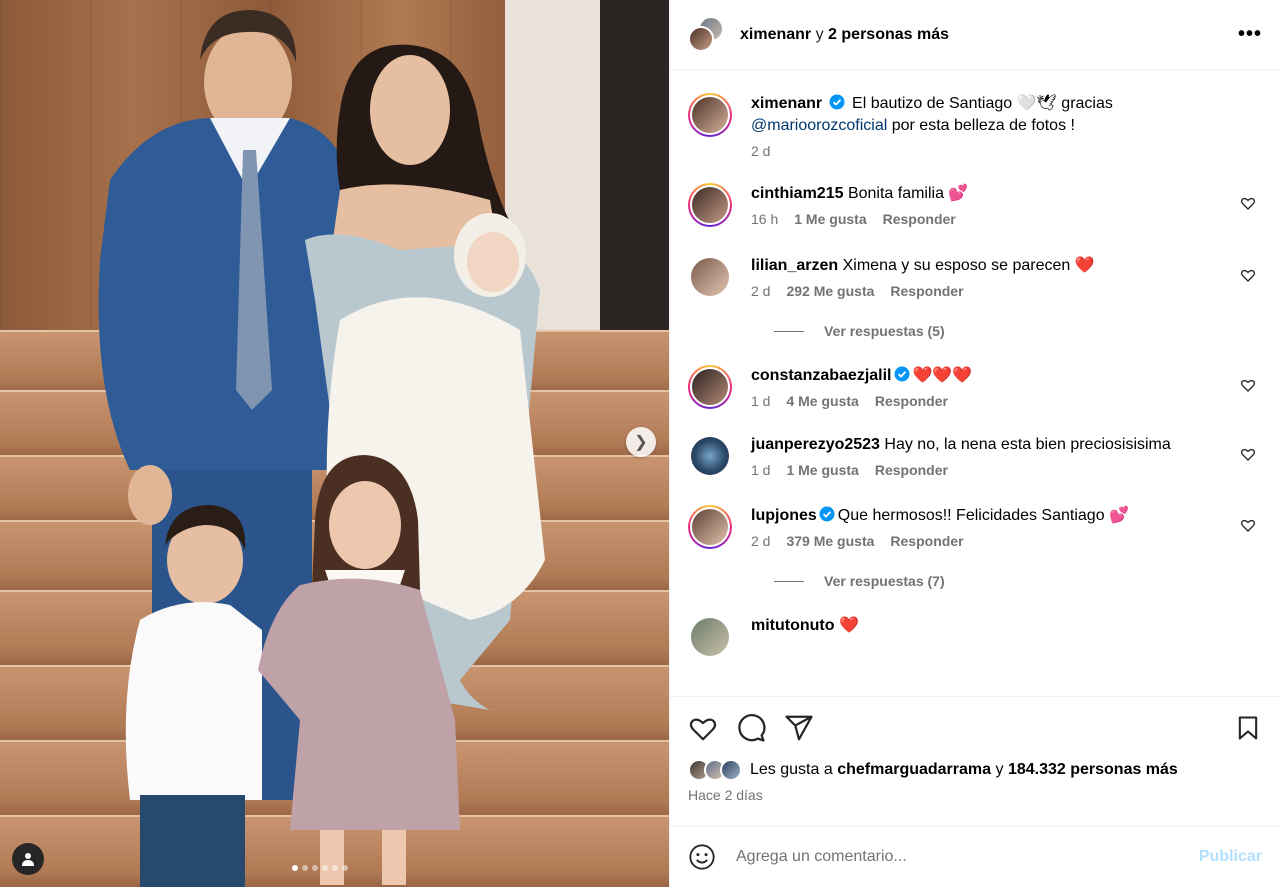  I want to click on comment-username: mitutonuto, so click(793, 625).